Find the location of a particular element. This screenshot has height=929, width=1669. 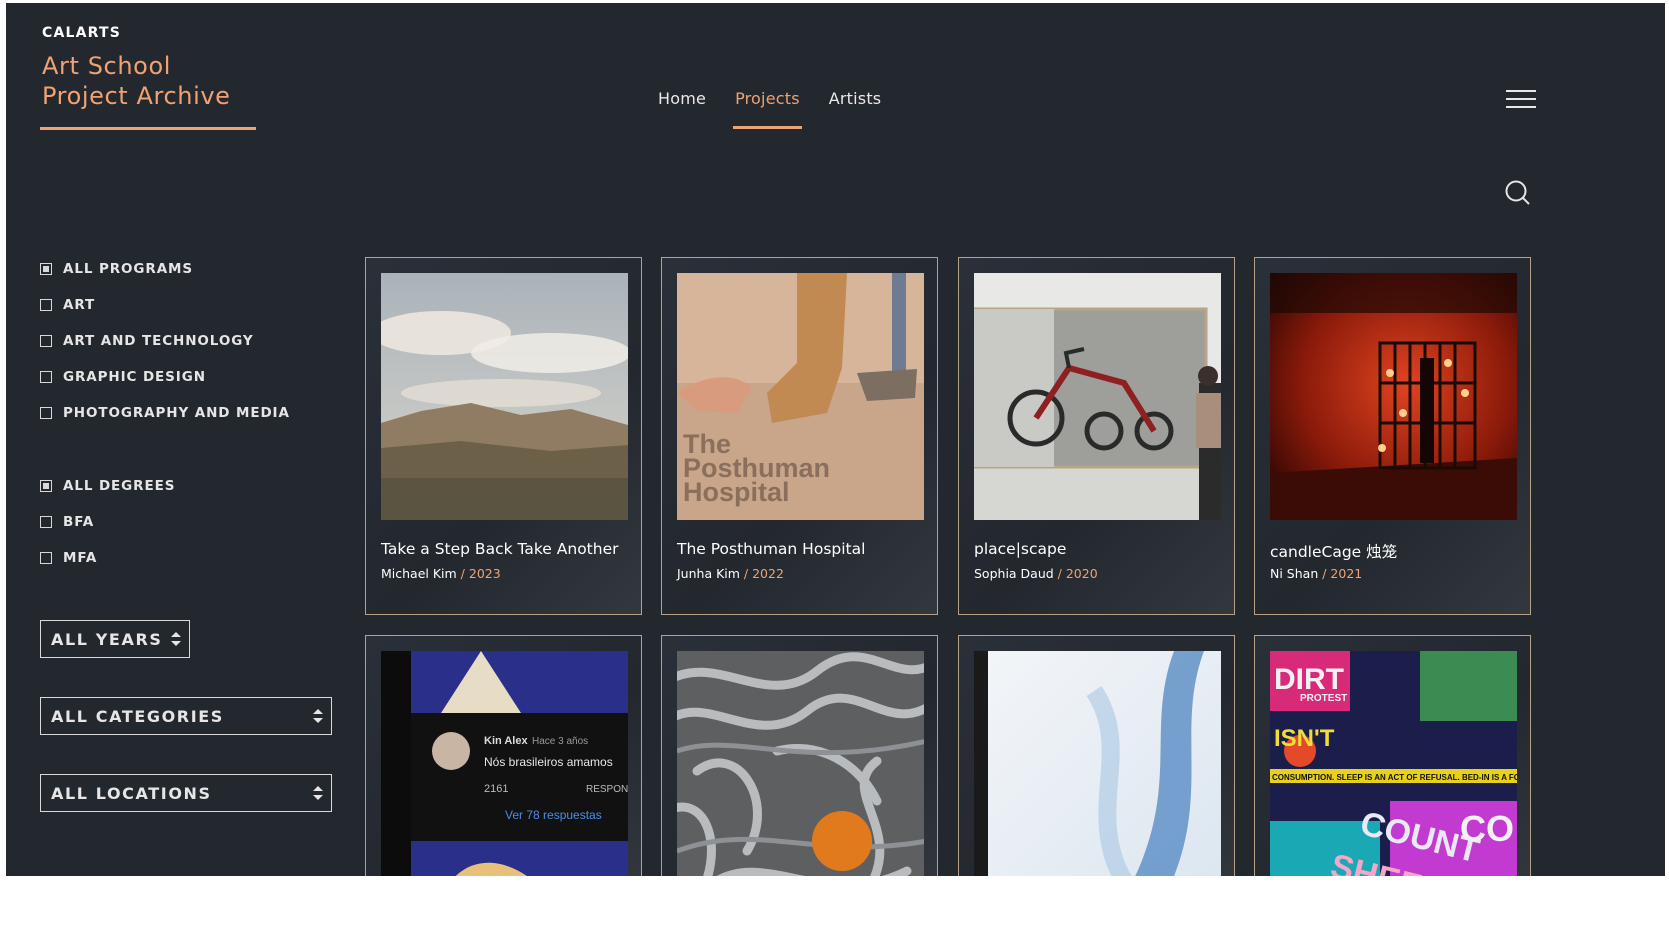

filter-label: GRAPHIC DESIGN is located at coordinates (134, 377).